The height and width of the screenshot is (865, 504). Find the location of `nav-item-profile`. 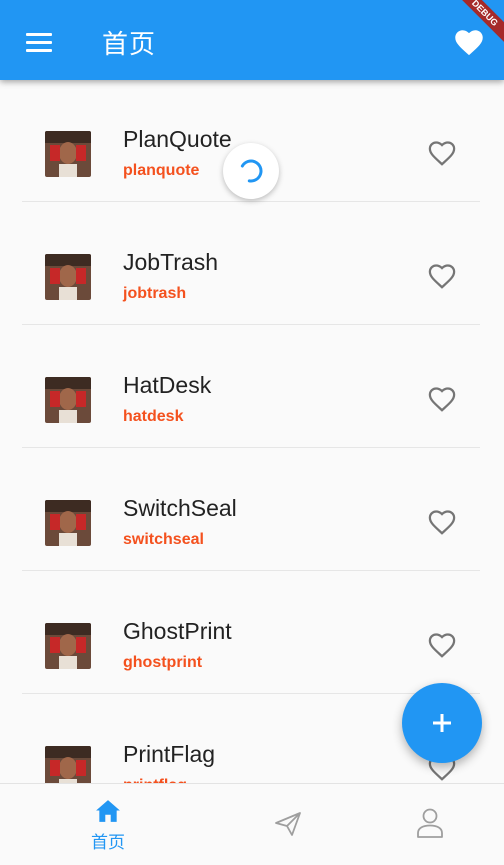

nav-item-profile is located at coordinates (425, 824).